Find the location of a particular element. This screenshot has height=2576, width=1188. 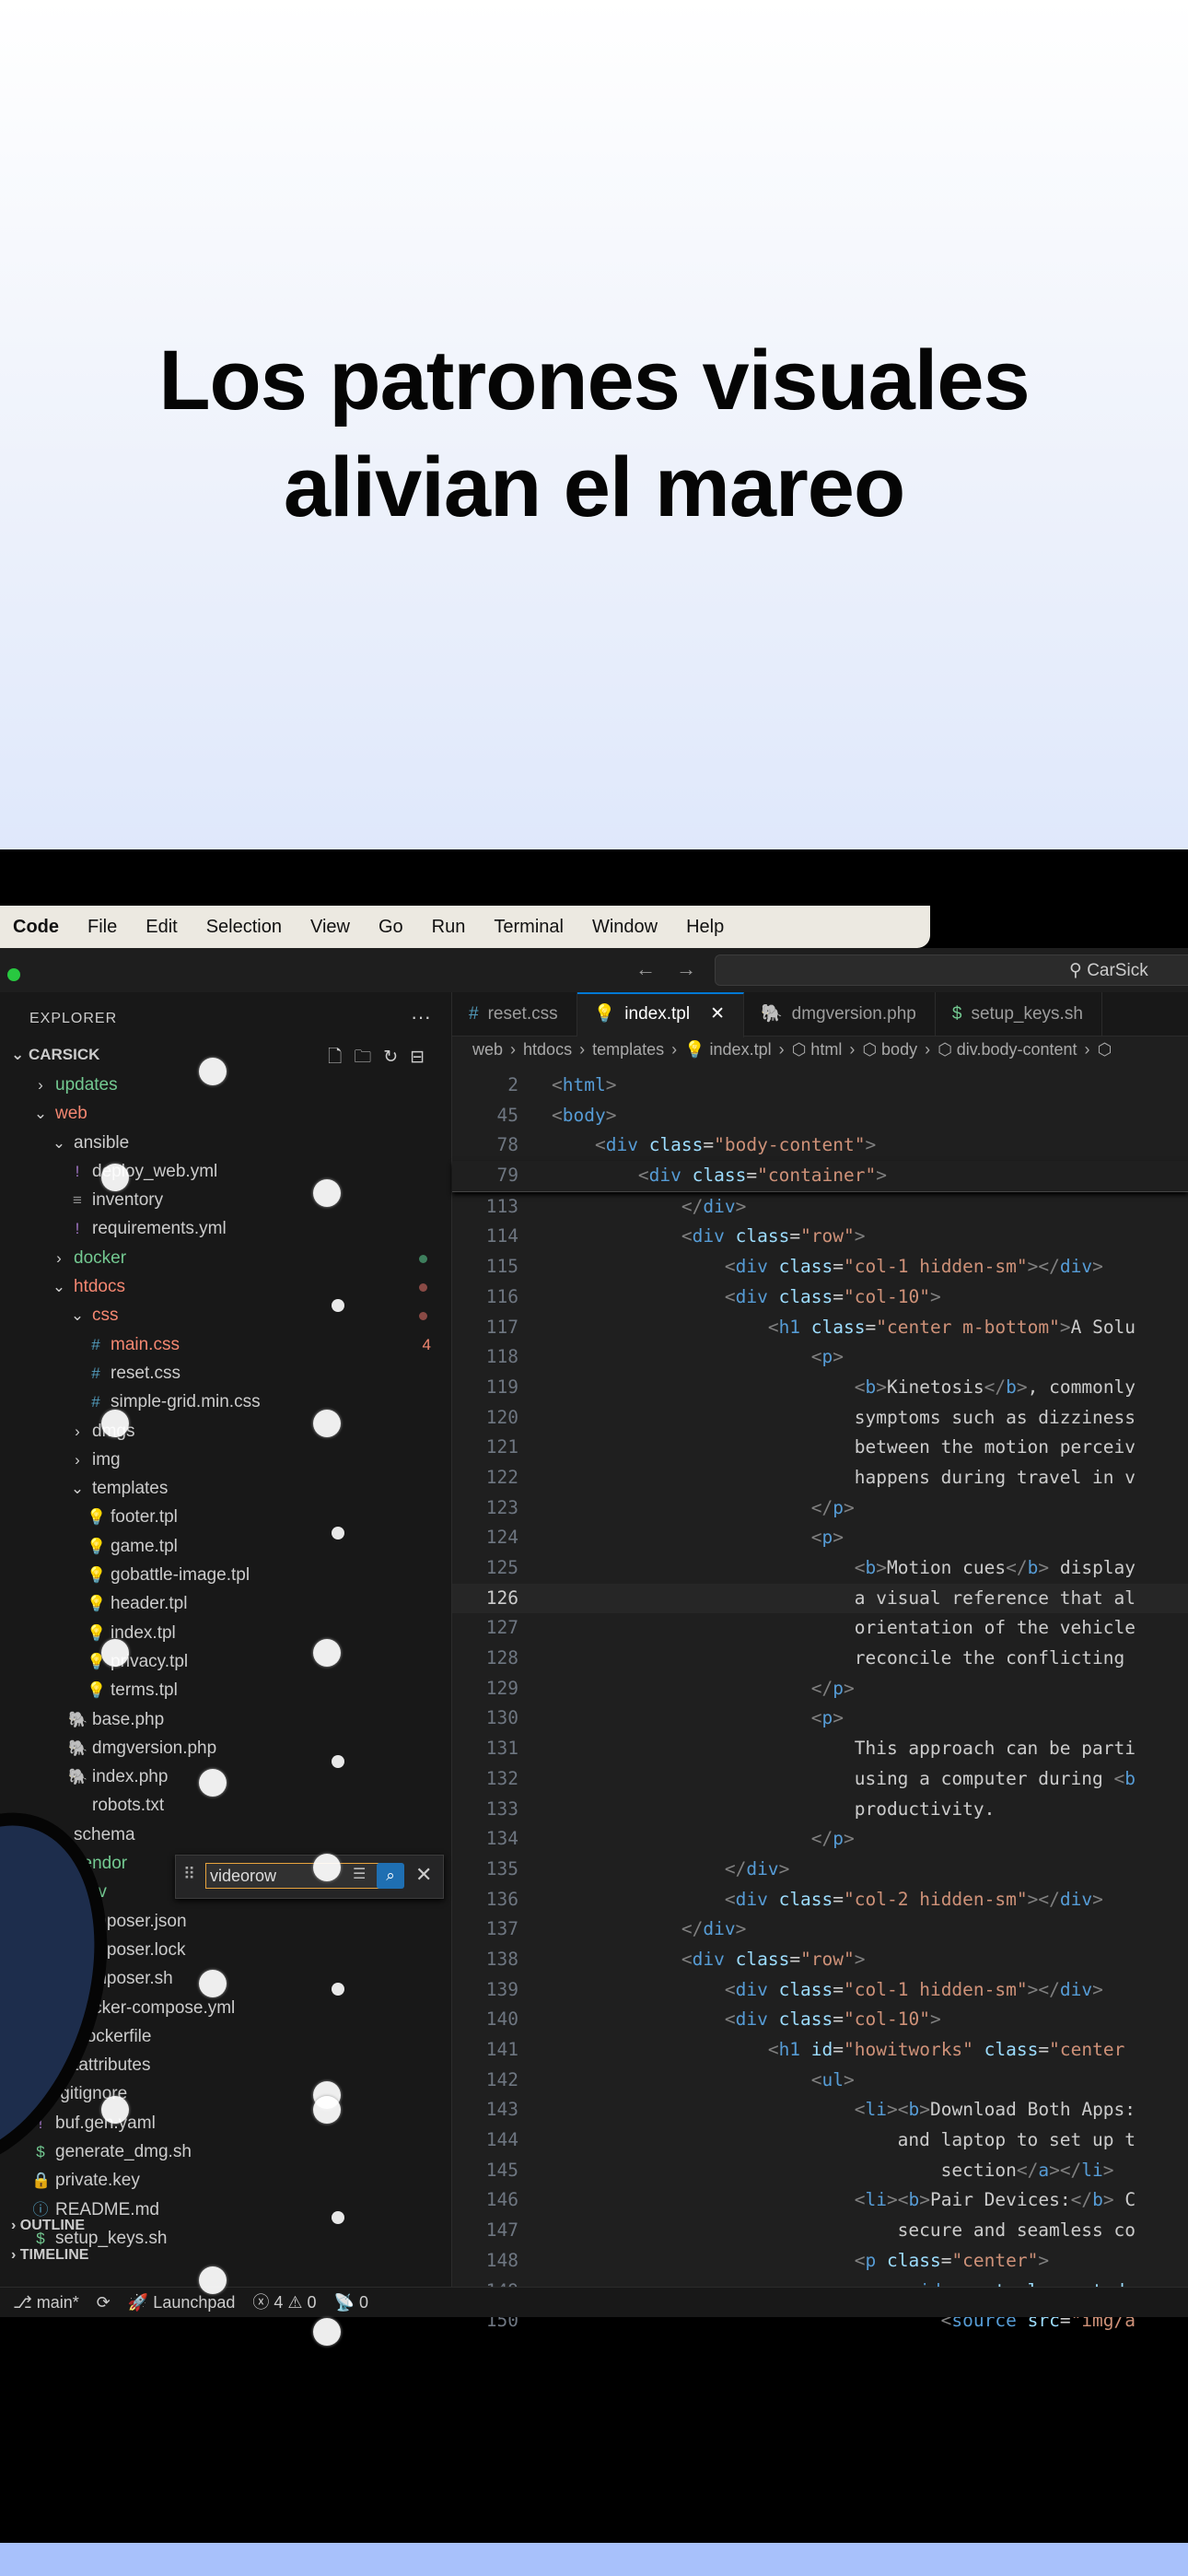

menu-window: Window is located at coordinates (625, 927).